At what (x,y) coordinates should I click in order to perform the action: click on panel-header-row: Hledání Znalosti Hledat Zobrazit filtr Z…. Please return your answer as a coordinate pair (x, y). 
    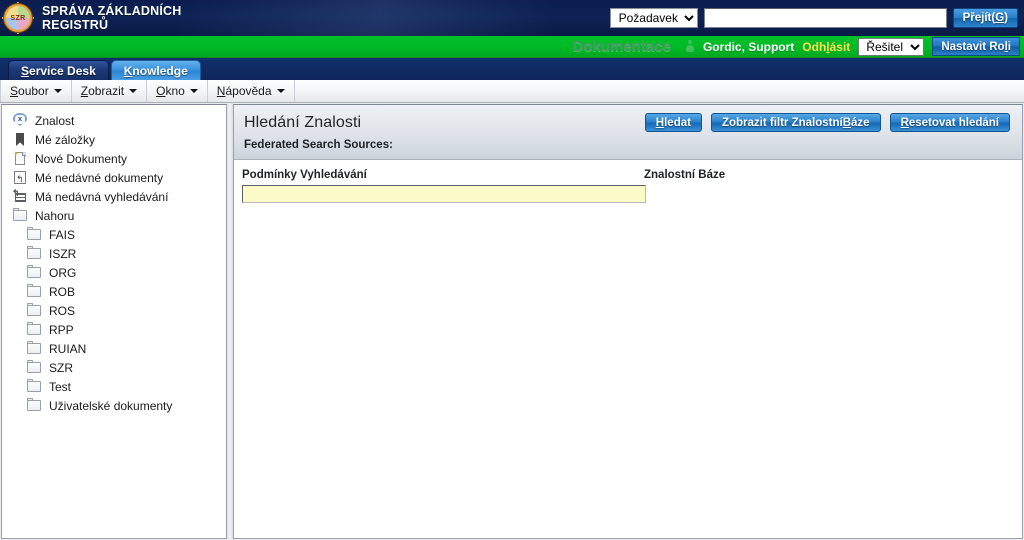
    Looking at the image, I should click on (627, 122).